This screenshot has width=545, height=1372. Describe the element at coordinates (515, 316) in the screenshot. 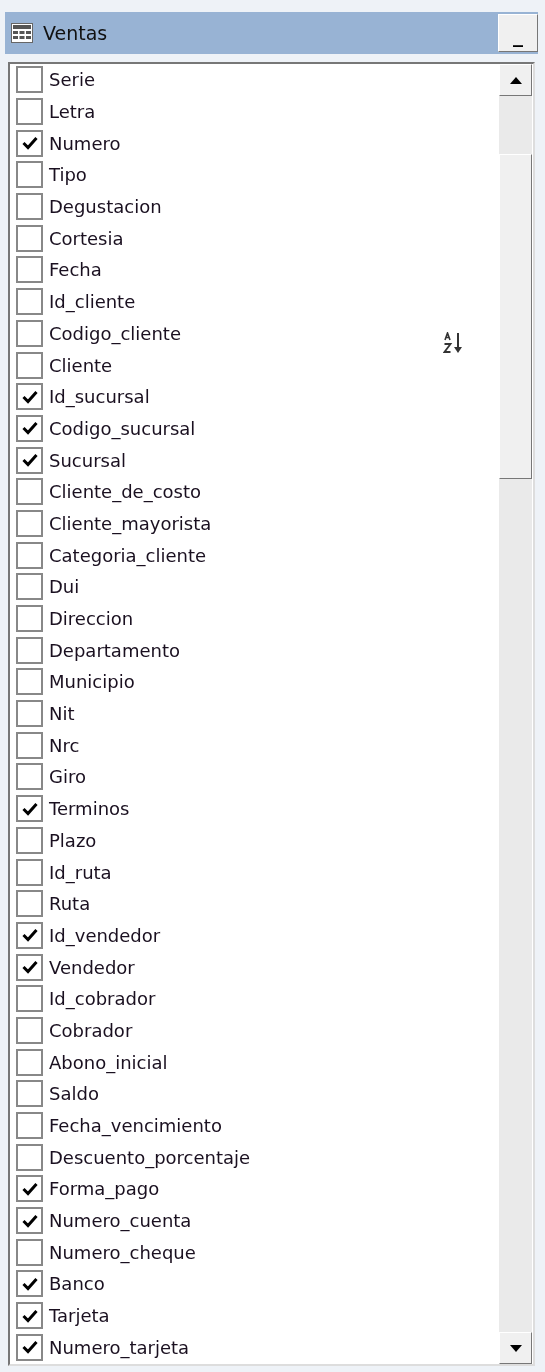

I see `scrollbar-thumb` at that location.